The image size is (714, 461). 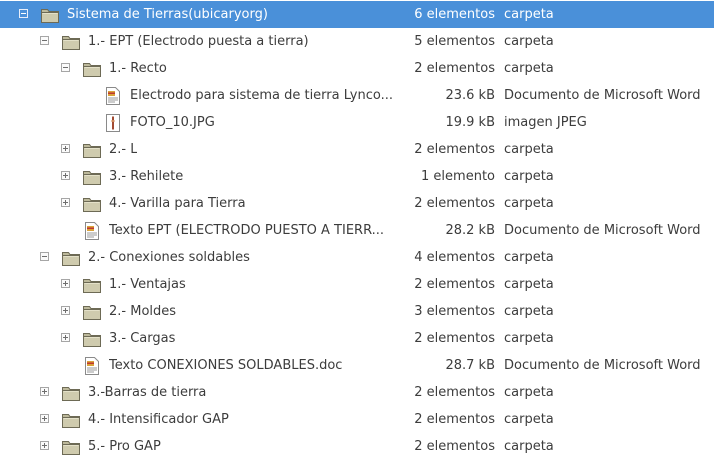 I want to click on tree-row: 3.- Cargas 2 elementos carpeta, so click(x=357, y=338).